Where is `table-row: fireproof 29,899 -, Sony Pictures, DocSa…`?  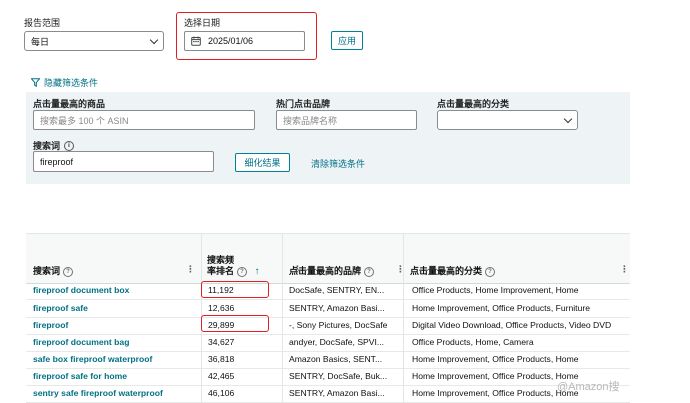 table-row: fireproof 29,899 -, Sony Pictures, DocSa… is located at coordinates (328, 326).